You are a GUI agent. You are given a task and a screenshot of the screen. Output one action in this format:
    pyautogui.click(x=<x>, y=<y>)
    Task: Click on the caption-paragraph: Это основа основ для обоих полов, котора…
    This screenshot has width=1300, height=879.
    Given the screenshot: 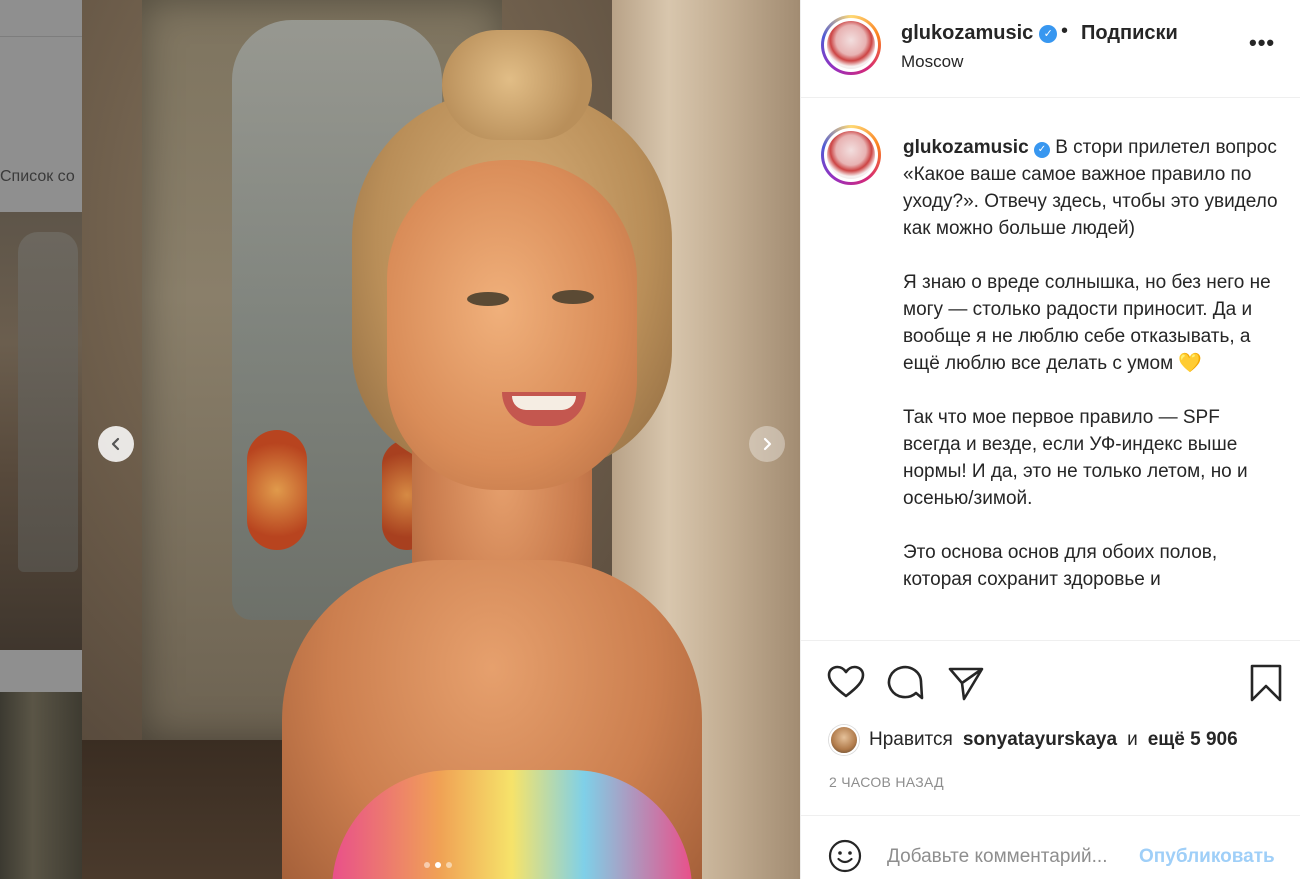 What is the action you would take?
    pyautogui.click(x=1060, y=566)
    